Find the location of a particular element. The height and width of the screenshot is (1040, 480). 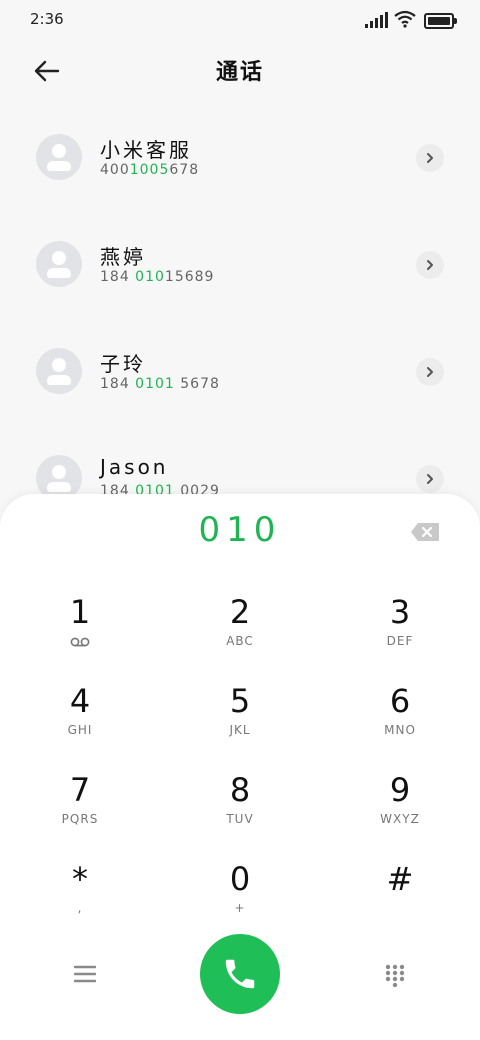

key-hash: # is located at coordinates (400, 899).